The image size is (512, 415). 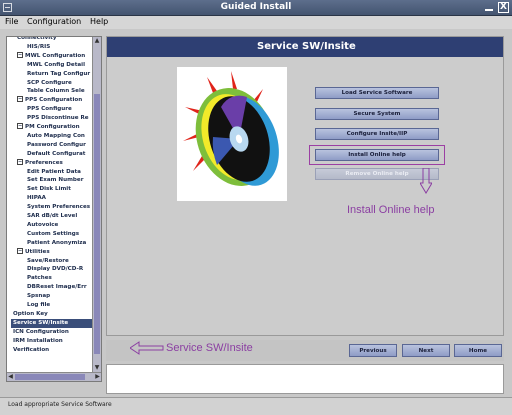 What do you see at coordinates (56, 145) in the screenshot?
I see `tree-item: Password Configur` at bounding box center [56, 145].